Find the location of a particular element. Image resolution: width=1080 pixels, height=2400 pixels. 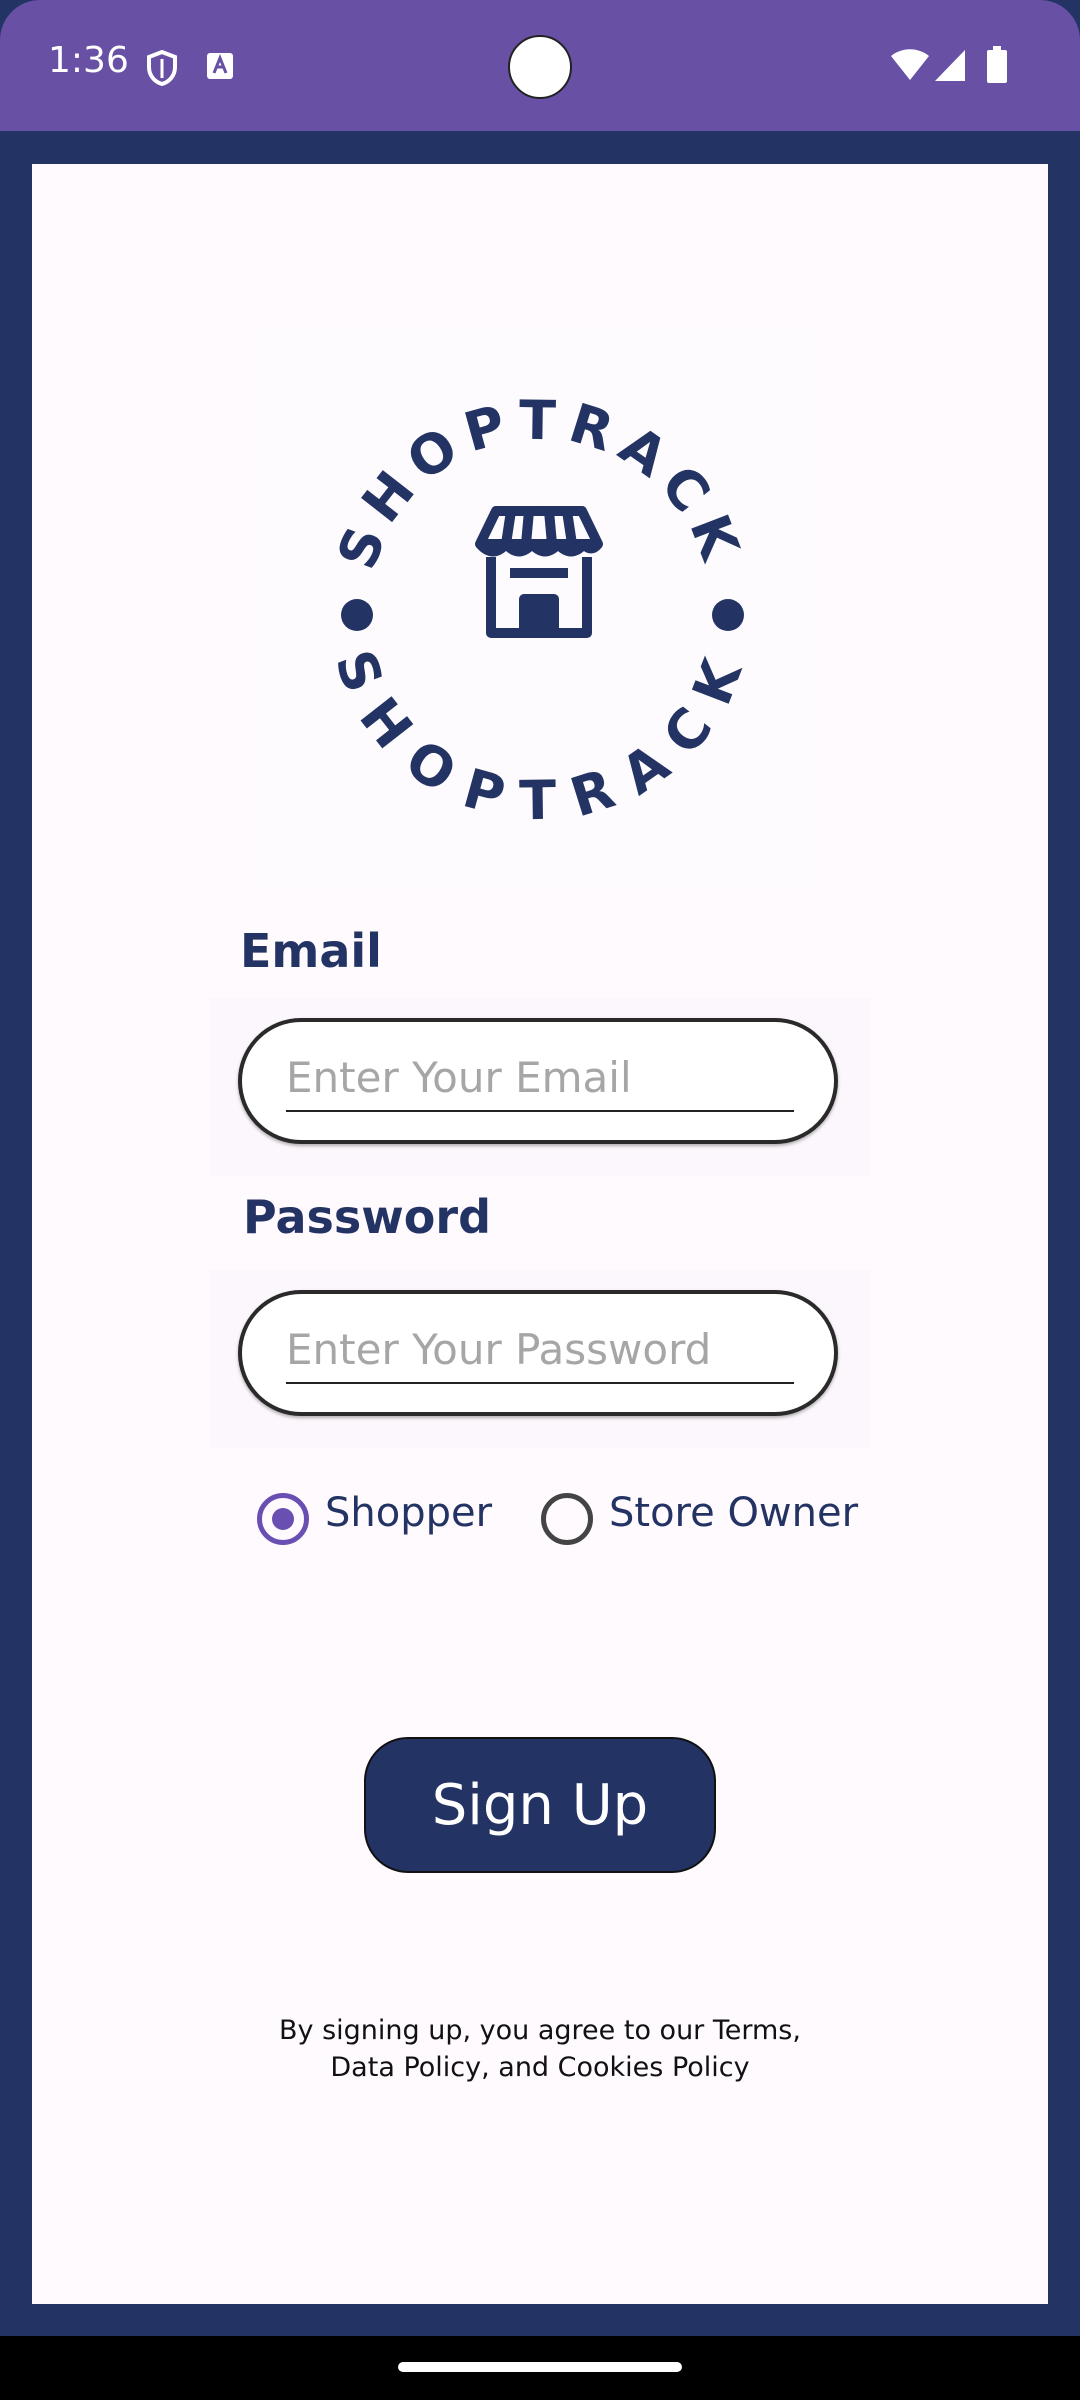

camera-cutout is located at coordinates (540, 67).